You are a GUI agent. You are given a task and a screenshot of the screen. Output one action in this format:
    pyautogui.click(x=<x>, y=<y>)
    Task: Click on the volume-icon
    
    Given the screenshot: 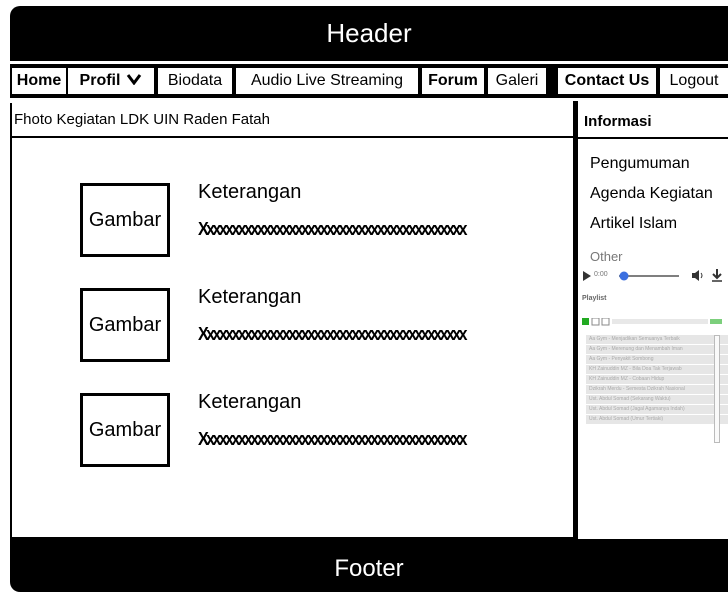 What is the action you would take?
    pyautogui.click(x=697, y=275)
    